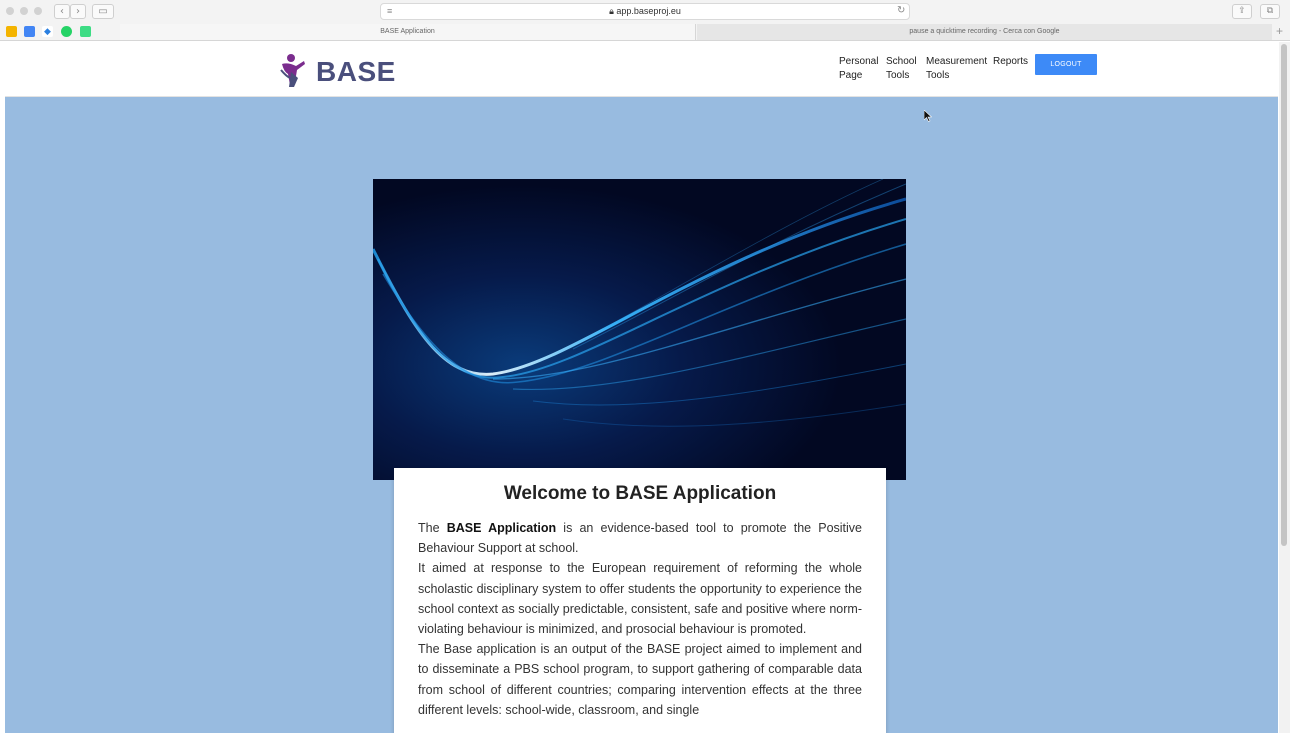 Image resolution: width=1290 pixels, height=733 pixels. Describe the element at coordinates (1279, 31) in the screenshot. I see `new-tab-icon: +` at that location.